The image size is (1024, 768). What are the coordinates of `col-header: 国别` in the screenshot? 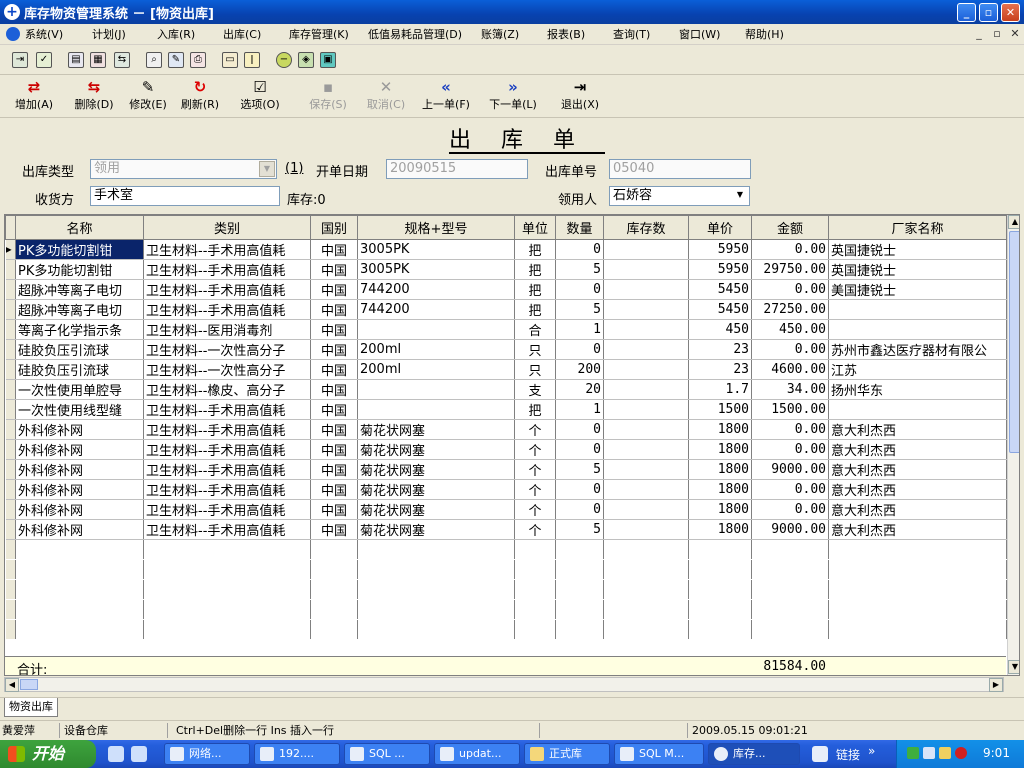 It's located at (334, 227).